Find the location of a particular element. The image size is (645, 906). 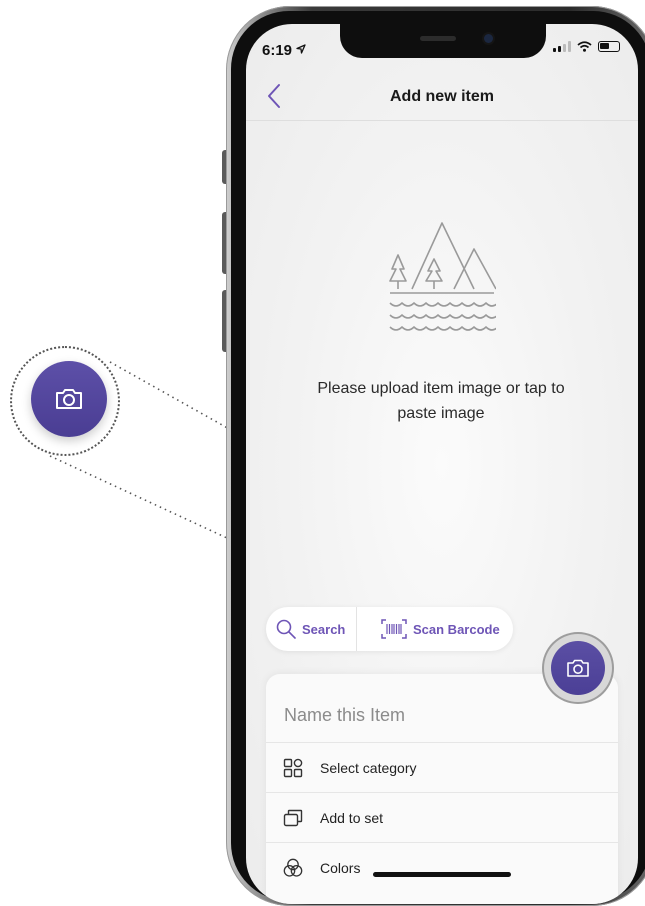

search-button: Search is located at coordinates (311, 629).